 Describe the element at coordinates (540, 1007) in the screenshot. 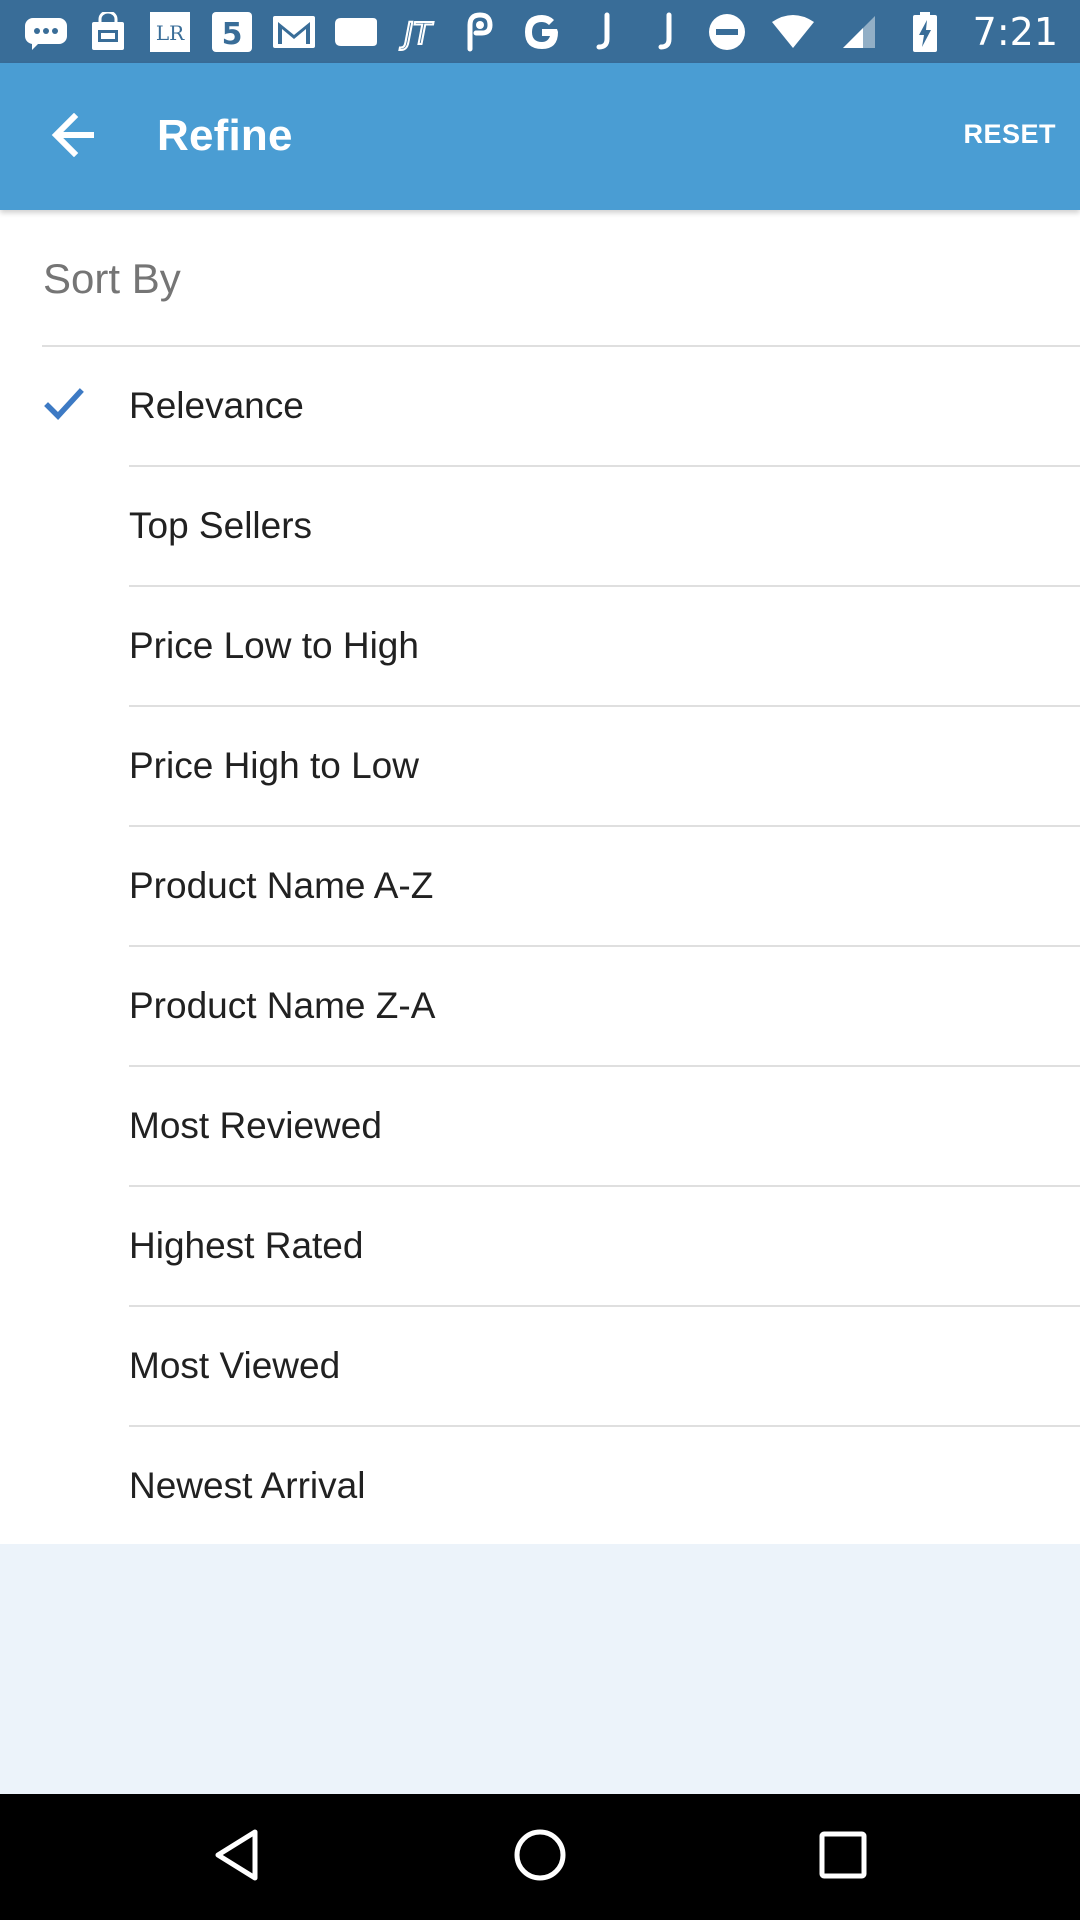

I see `sort-option-name-z-a: Product Name Z-A` at that location.